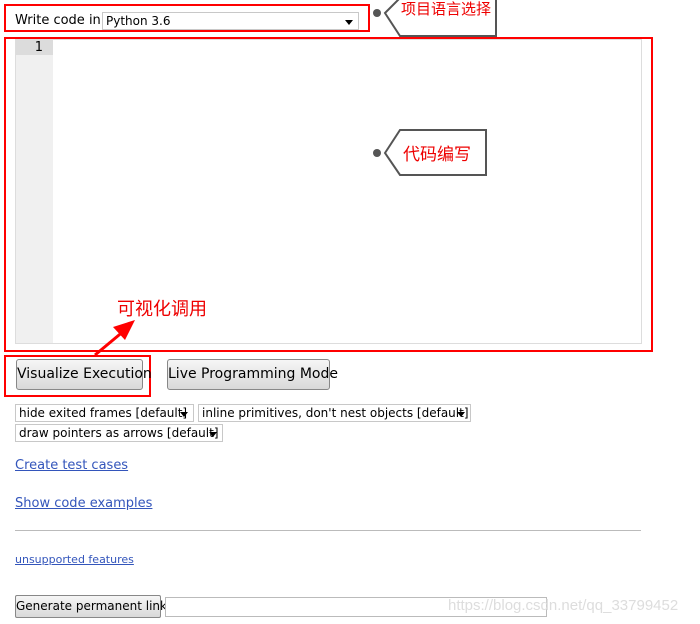  What do you see at coordinates (138, 21) in the screenshot?
I see `language-select-value: Python 3.6` at bounding box center [138, 21].